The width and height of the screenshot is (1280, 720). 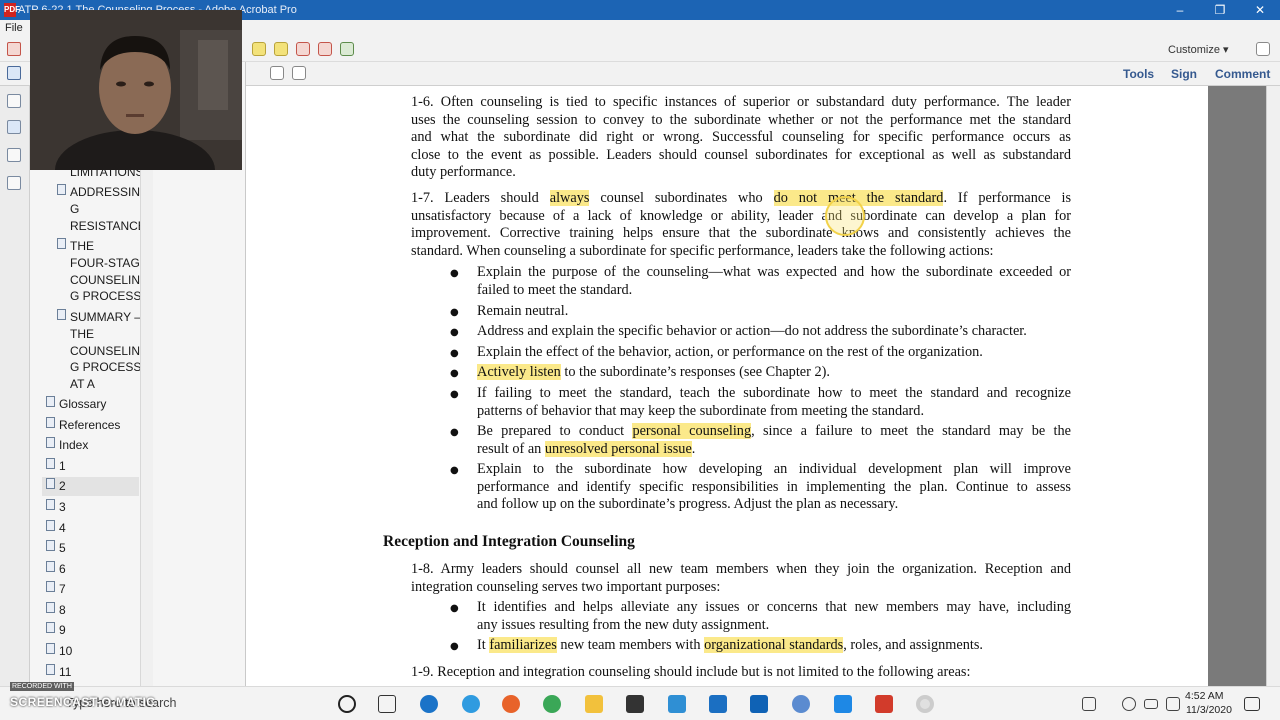 What do you see at coordinates (718, 704) in the screenshot?
I see `calendar-icon` at bounding box center [718, 704].